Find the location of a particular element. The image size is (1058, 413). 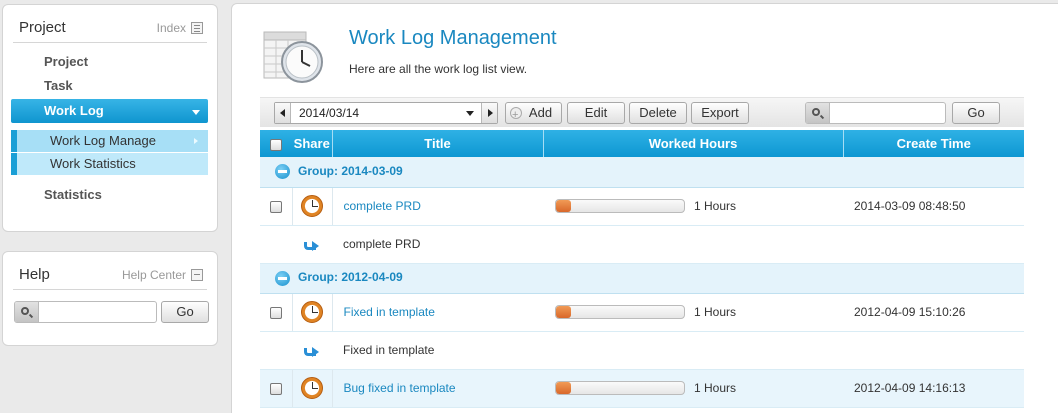

help-panel: Help Help Center Go is located at coordinates (110, 298).